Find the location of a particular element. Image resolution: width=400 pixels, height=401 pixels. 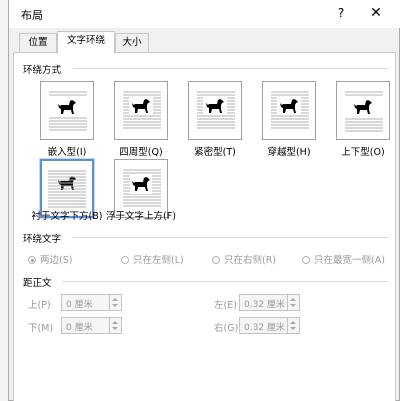

tab-position: 位置 is located at coordinates (38, 42).